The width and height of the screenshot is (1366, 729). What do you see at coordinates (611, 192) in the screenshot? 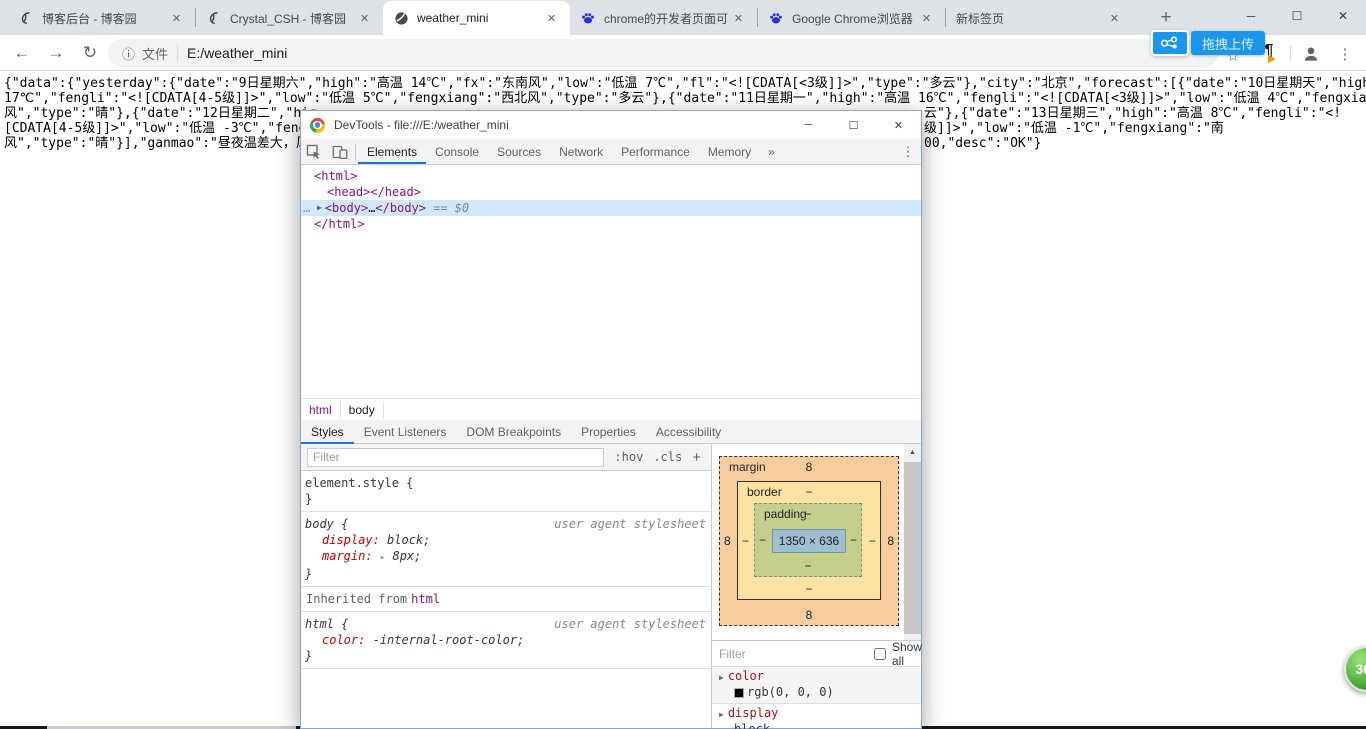
I see `tree-node-head: <head></head>` at bounding box center [611, 192].